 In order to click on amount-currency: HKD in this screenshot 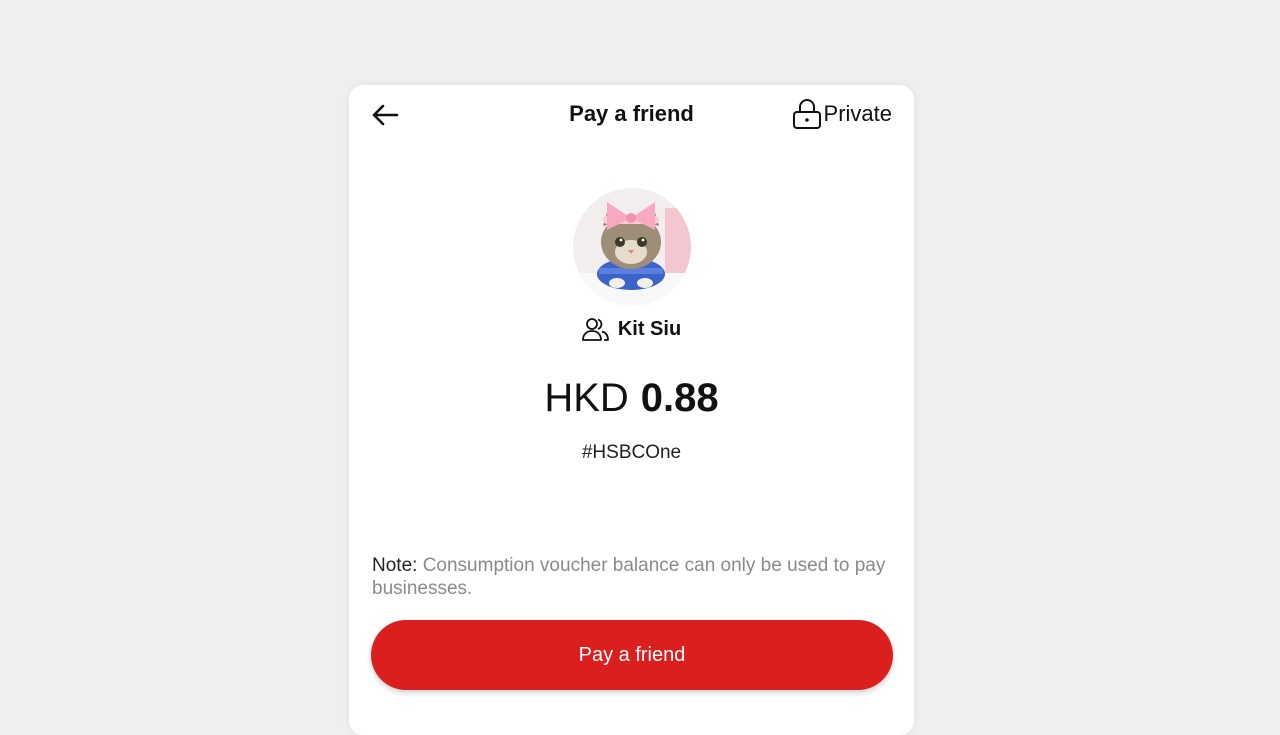, I will do `click(586, 398)`.